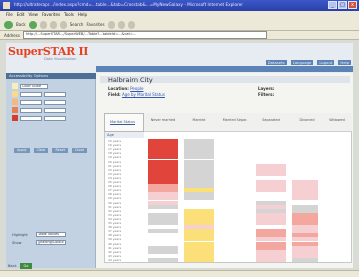  Describe the element at coordinates (63, 24) in the screenshot. I see `home-icon` at that location.